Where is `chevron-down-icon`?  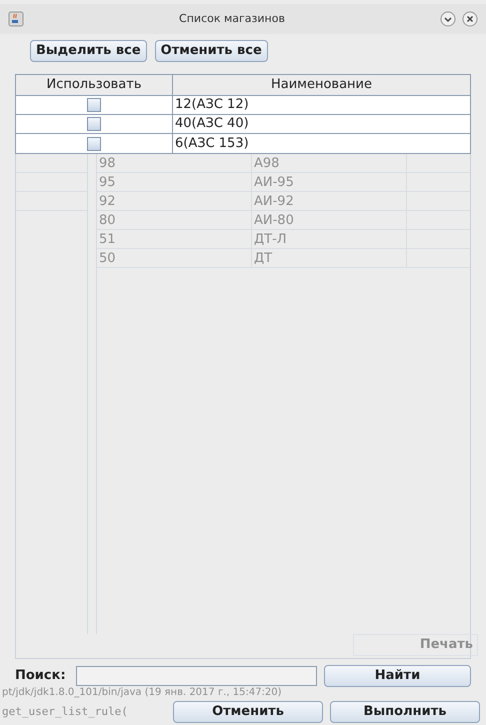 chevron-down-icon is located at coordinates (448, 19).